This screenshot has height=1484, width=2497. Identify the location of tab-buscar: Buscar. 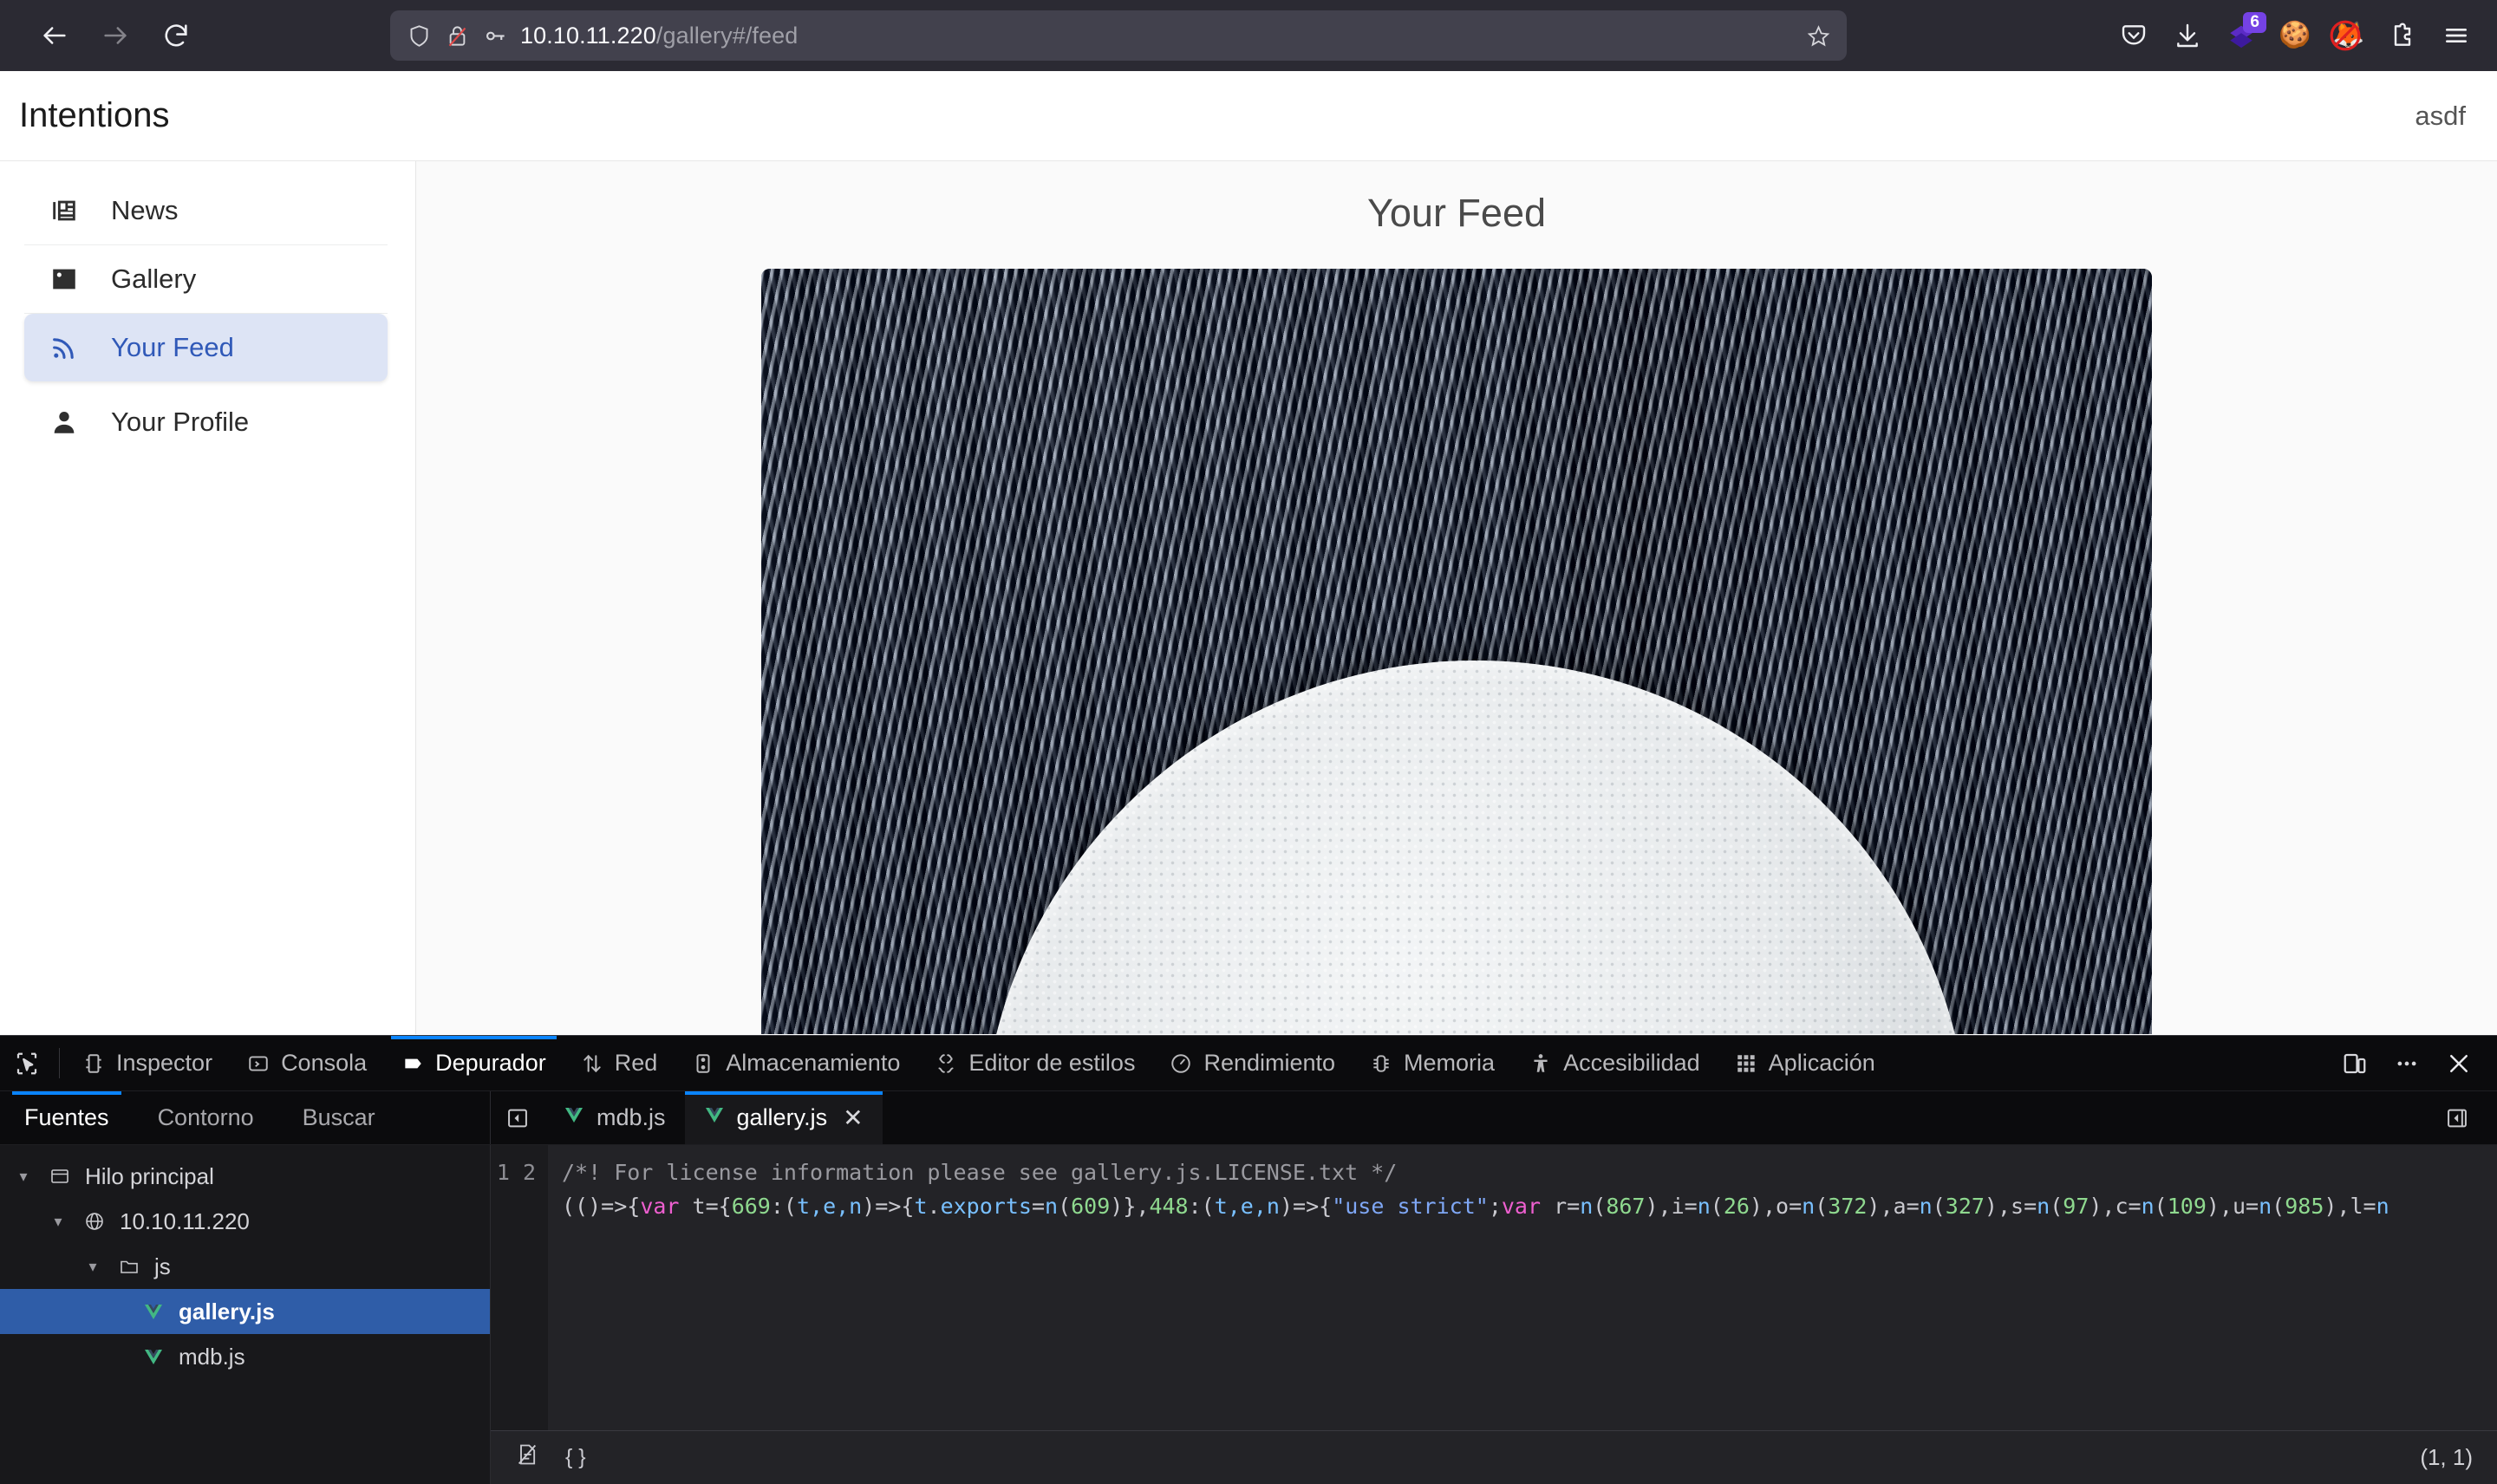
(339, 1117).